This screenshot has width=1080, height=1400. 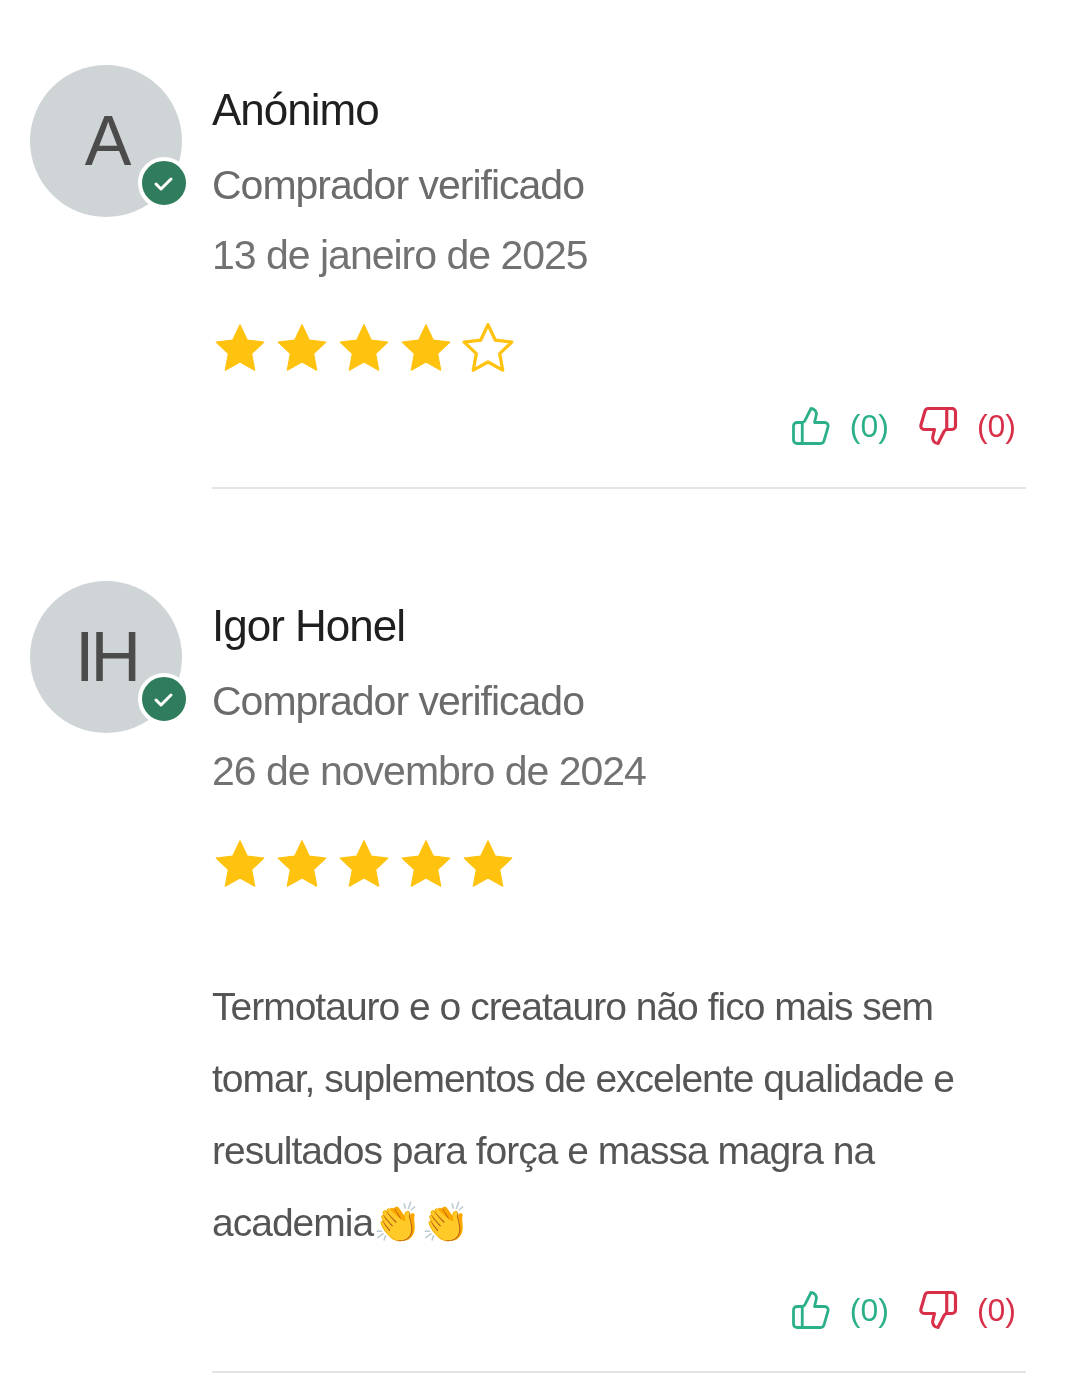 I want to click on reviewer-name: Igor Honel, so click(x=309, y=626).